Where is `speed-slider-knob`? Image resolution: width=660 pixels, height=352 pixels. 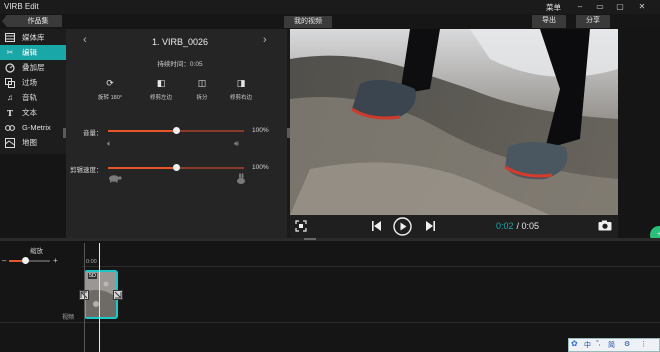
speed-slider-knob is located at coordinates (176, 167).